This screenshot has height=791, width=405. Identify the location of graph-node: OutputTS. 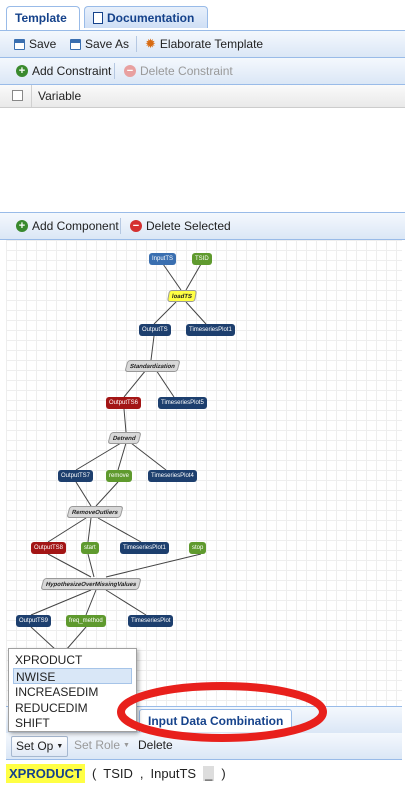
(155, 330).